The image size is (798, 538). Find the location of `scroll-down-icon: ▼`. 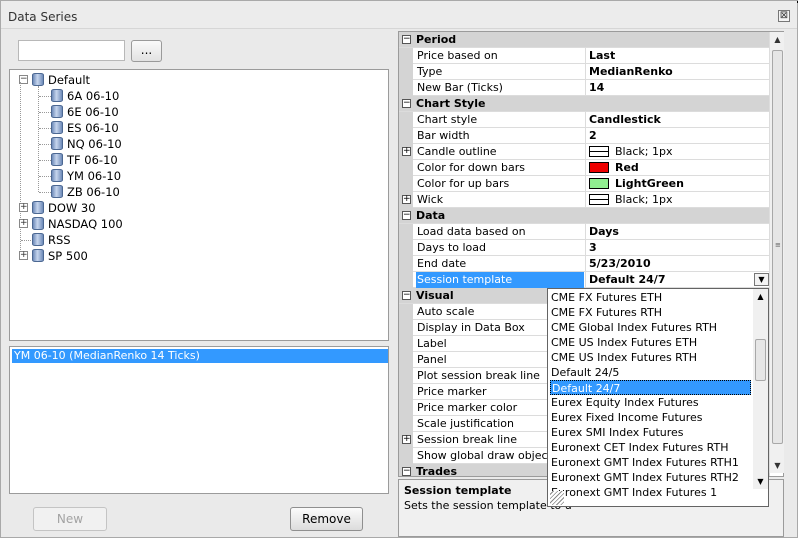

scroll-down-icon: ▼ is located at coordinates (777, 465).